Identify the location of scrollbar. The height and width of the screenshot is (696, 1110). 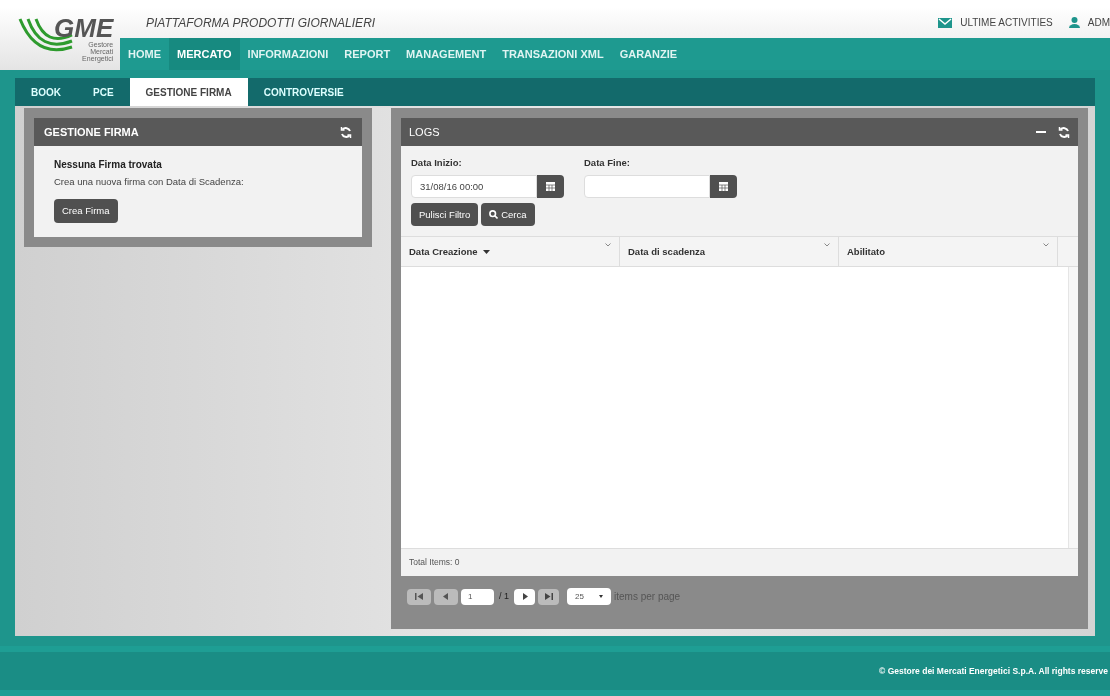
(1073, 407).